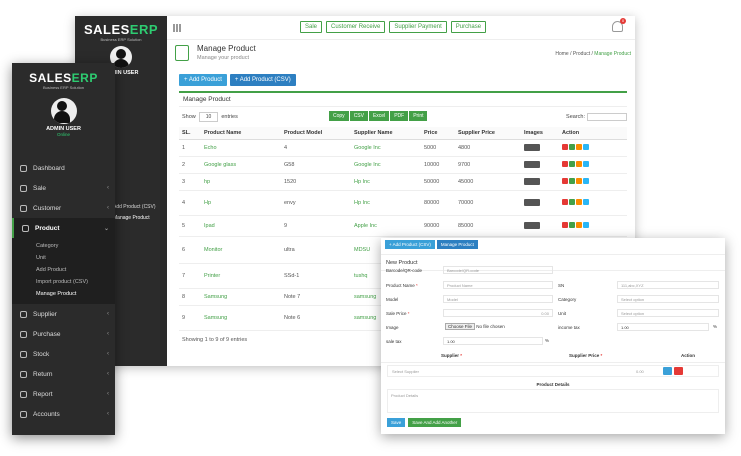 This screenshot has height=456, width=741. What do you see at coordinates (63, 270) in the screenshot?
I see `submenu-add-product: Add Product` at bounding box center [63, 270].